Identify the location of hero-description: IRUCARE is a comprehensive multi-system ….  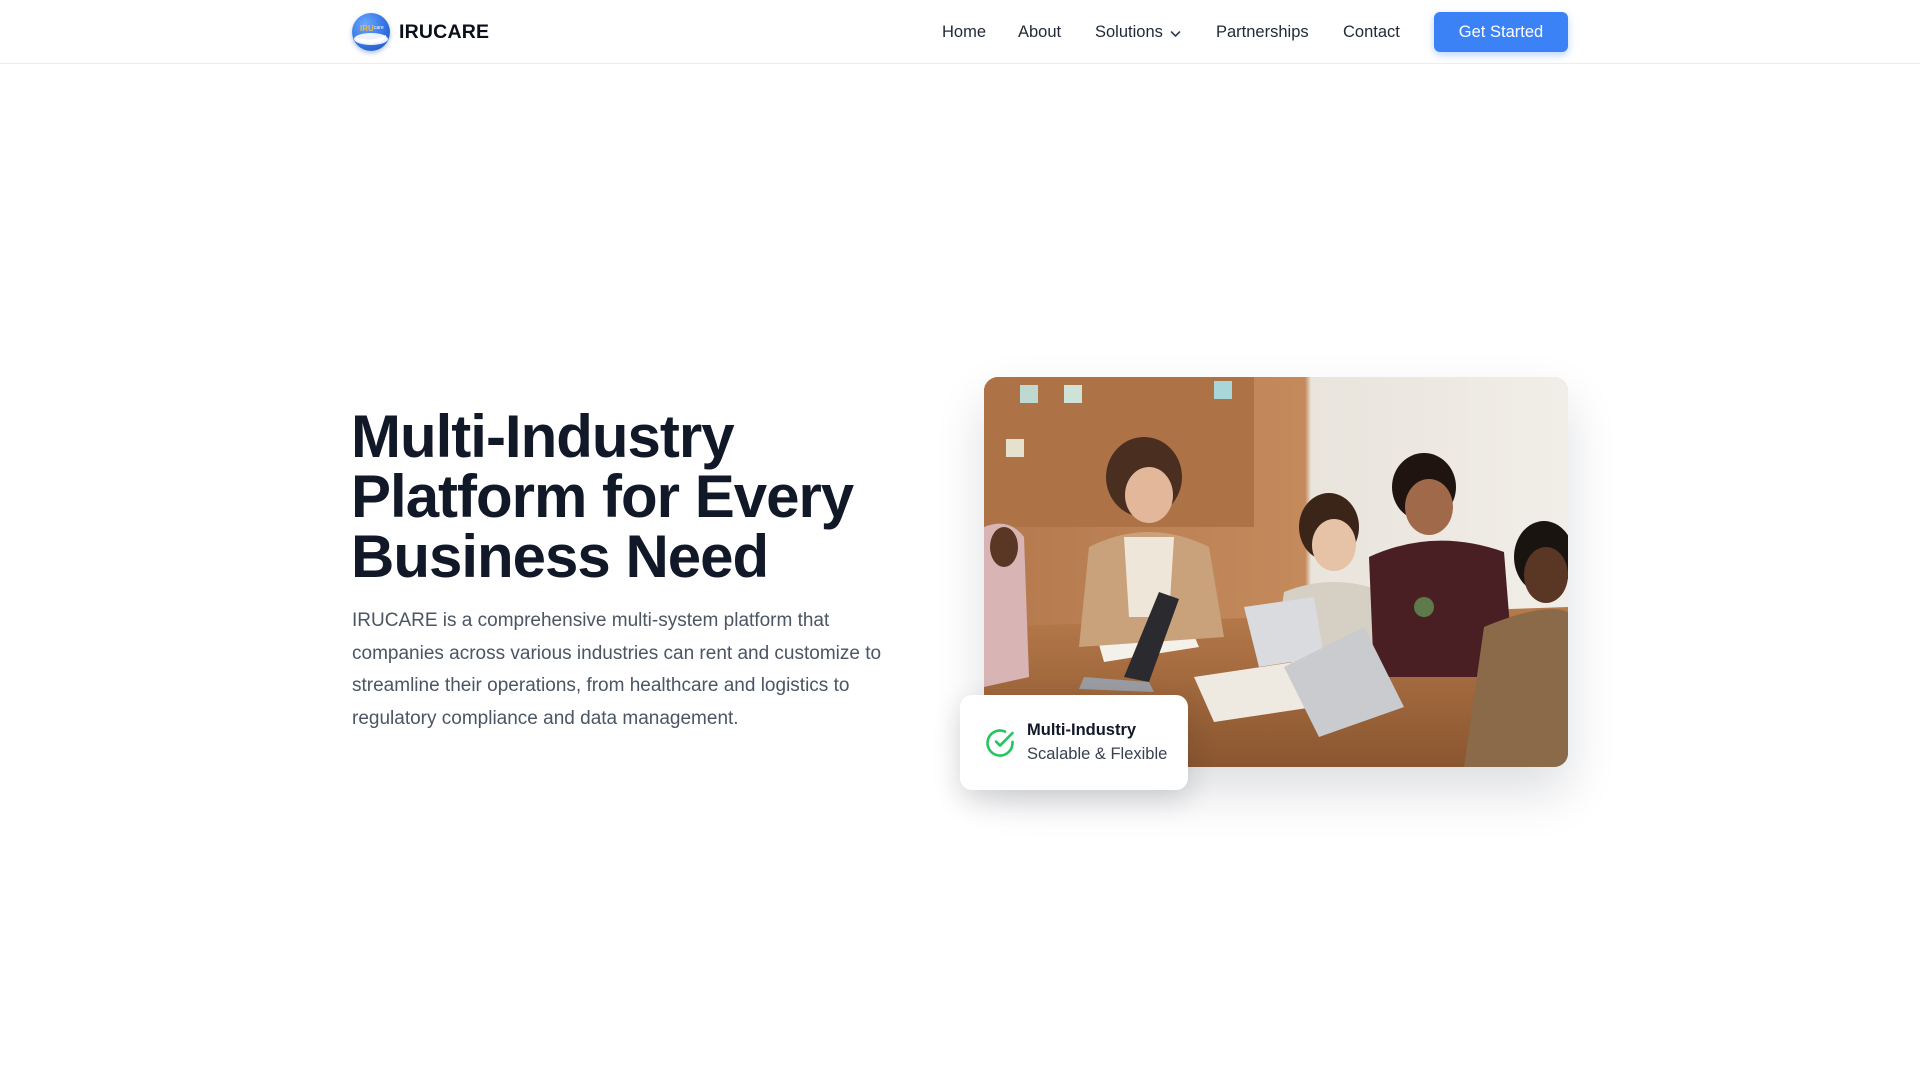
(617, 669).